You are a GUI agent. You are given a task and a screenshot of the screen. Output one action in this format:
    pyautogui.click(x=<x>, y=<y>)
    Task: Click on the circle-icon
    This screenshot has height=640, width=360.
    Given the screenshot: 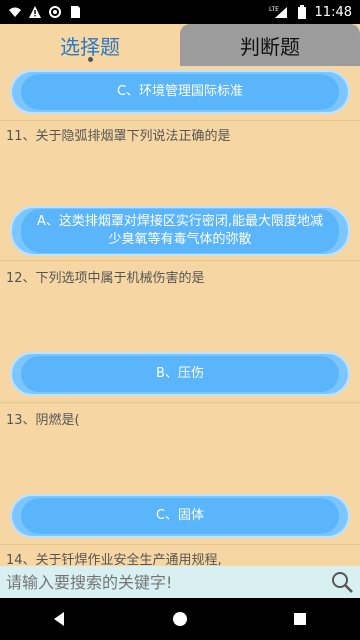 What is the action you would take?
    pyautogui.click(x=55, y=12)
    